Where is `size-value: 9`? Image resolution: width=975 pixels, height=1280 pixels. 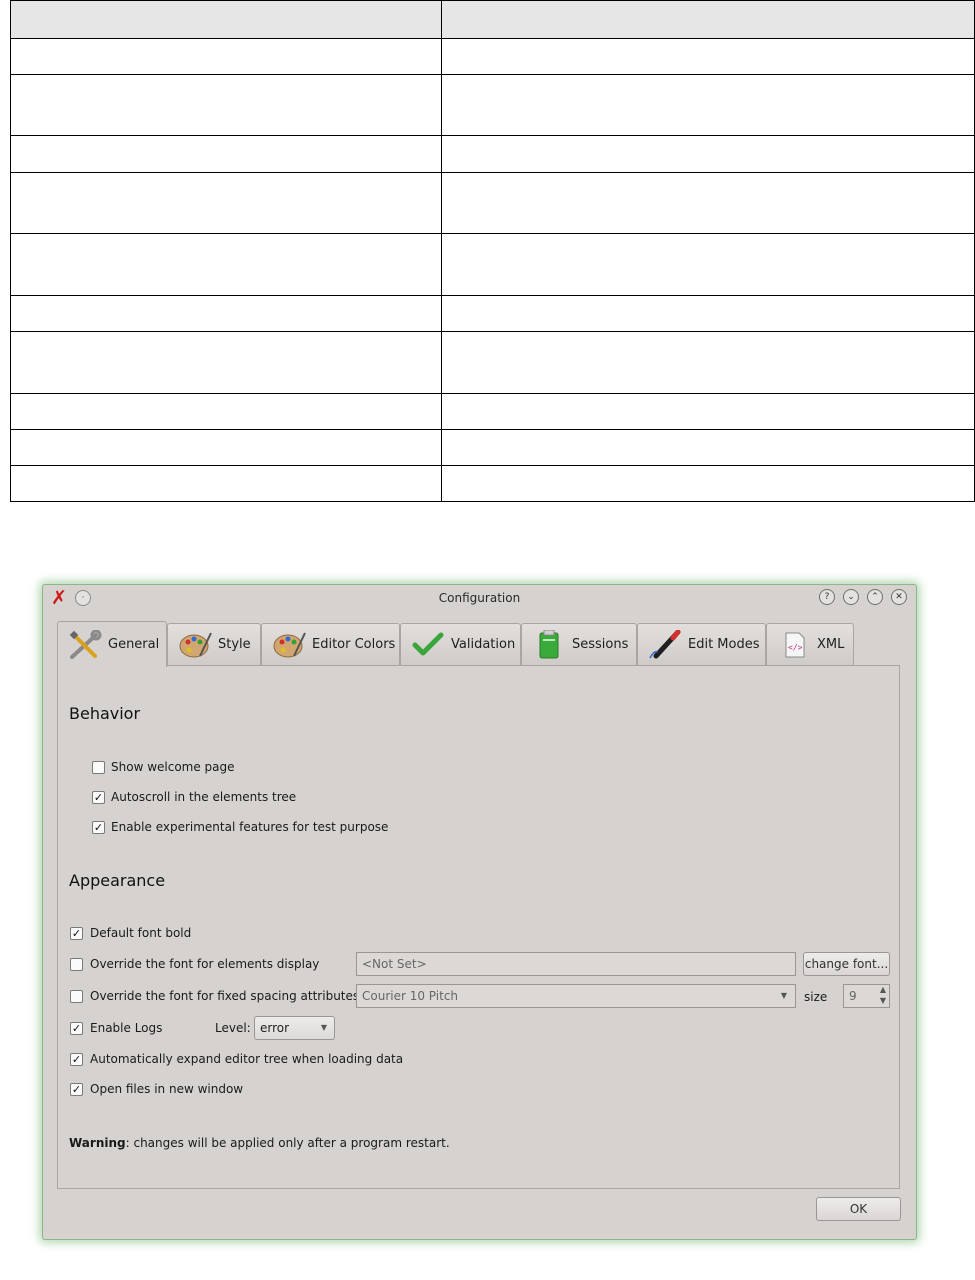 size-value: 9 is located at coordinates (853, 996).